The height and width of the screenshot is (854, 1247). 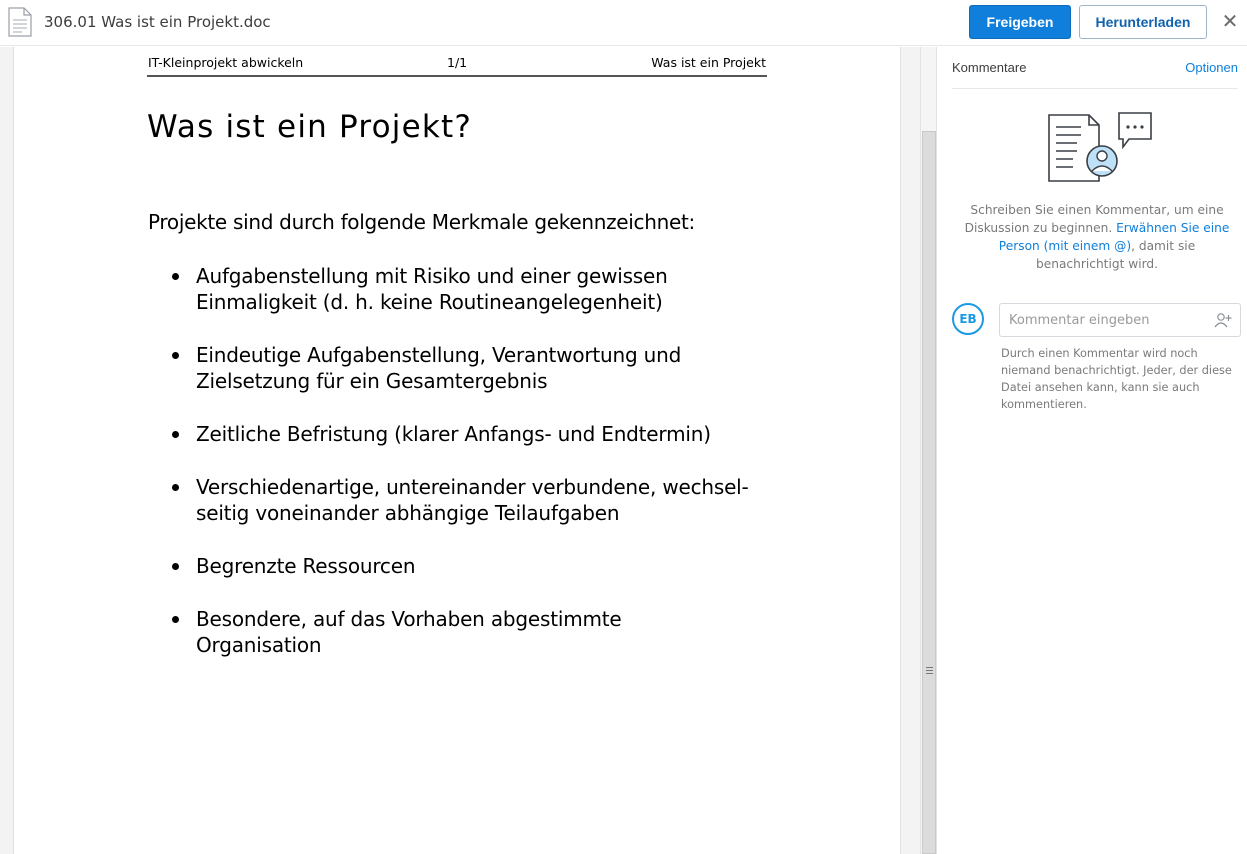 What do you see at coordinates (457, 62) in the screenshot?
I see `header-page-number: 1/1` at bounding box center [457, 62].